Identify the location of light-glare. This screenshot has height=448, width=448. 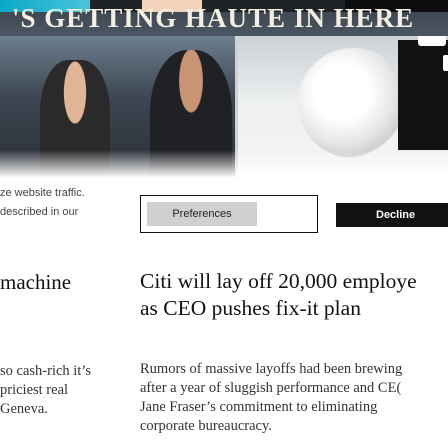
(445, 63).